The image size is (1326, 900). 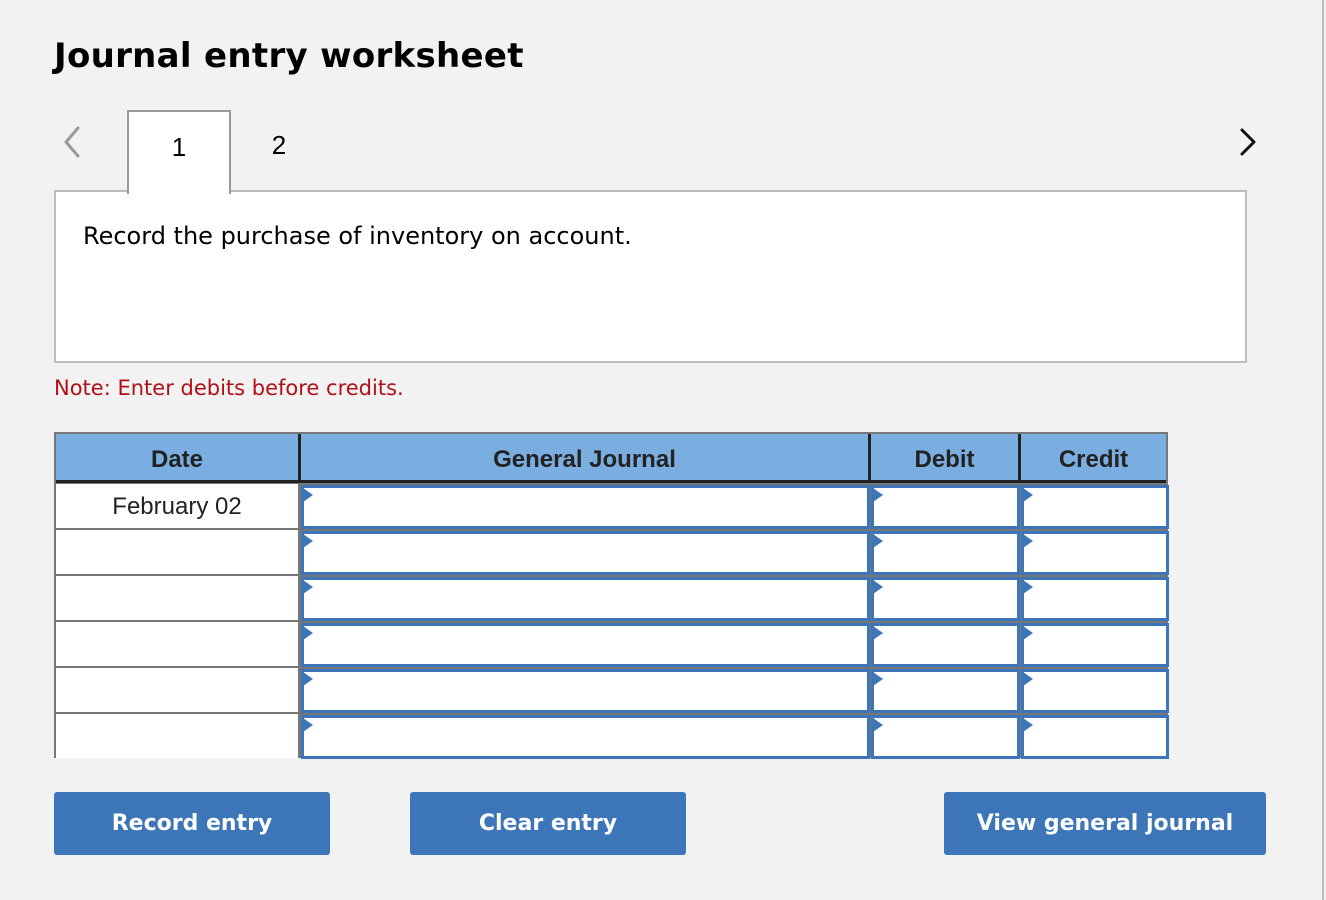 I want to click on view-general-journal-button: View general journal, so click(x=1105, y=823).